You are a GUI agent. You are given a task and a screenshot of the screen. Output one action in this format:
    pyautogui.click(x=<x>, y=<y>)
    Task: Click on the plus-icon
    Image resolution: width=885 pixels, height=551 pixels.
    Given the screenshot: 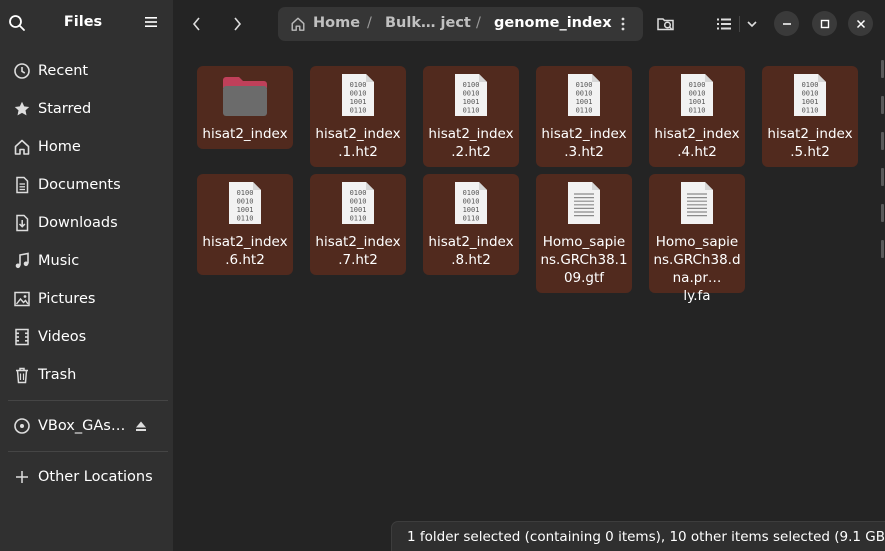 What is the action you would take?
    pyautogui.click(x=22, y=477)
    